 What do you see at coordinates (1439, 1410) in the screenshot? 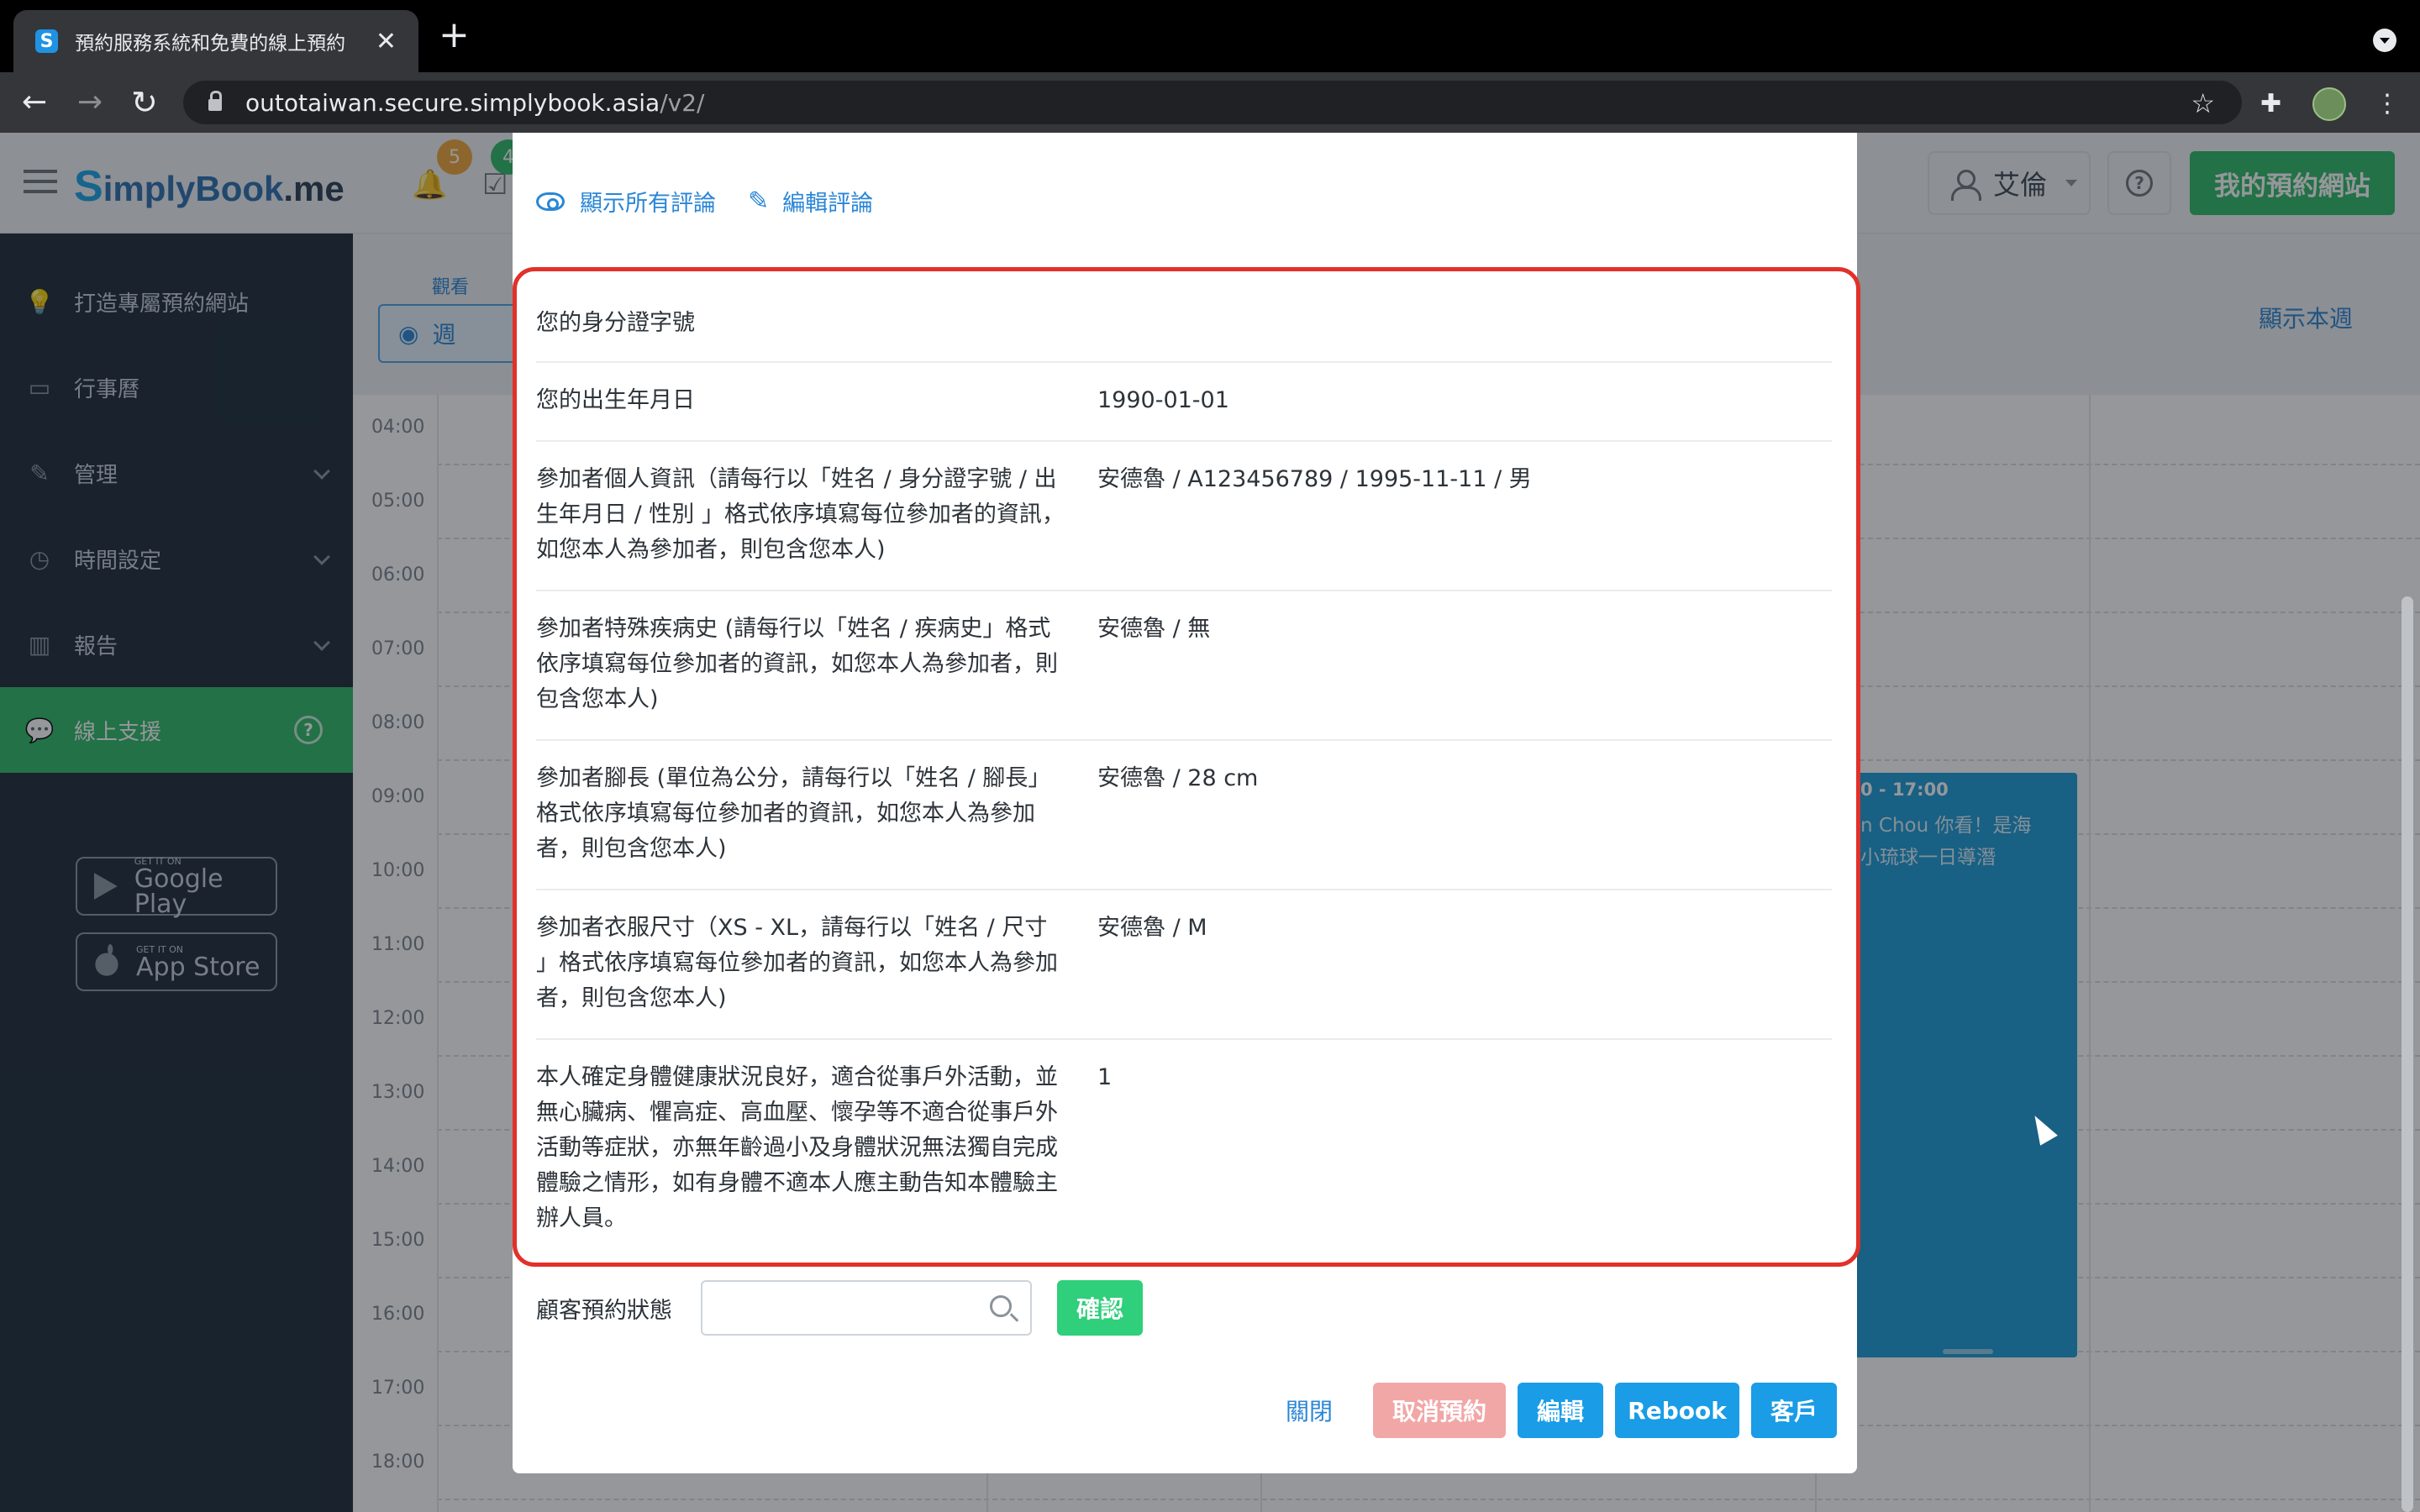
I see `cancel-booking-button: 取消預約` at bounding box center [1439, 1410].